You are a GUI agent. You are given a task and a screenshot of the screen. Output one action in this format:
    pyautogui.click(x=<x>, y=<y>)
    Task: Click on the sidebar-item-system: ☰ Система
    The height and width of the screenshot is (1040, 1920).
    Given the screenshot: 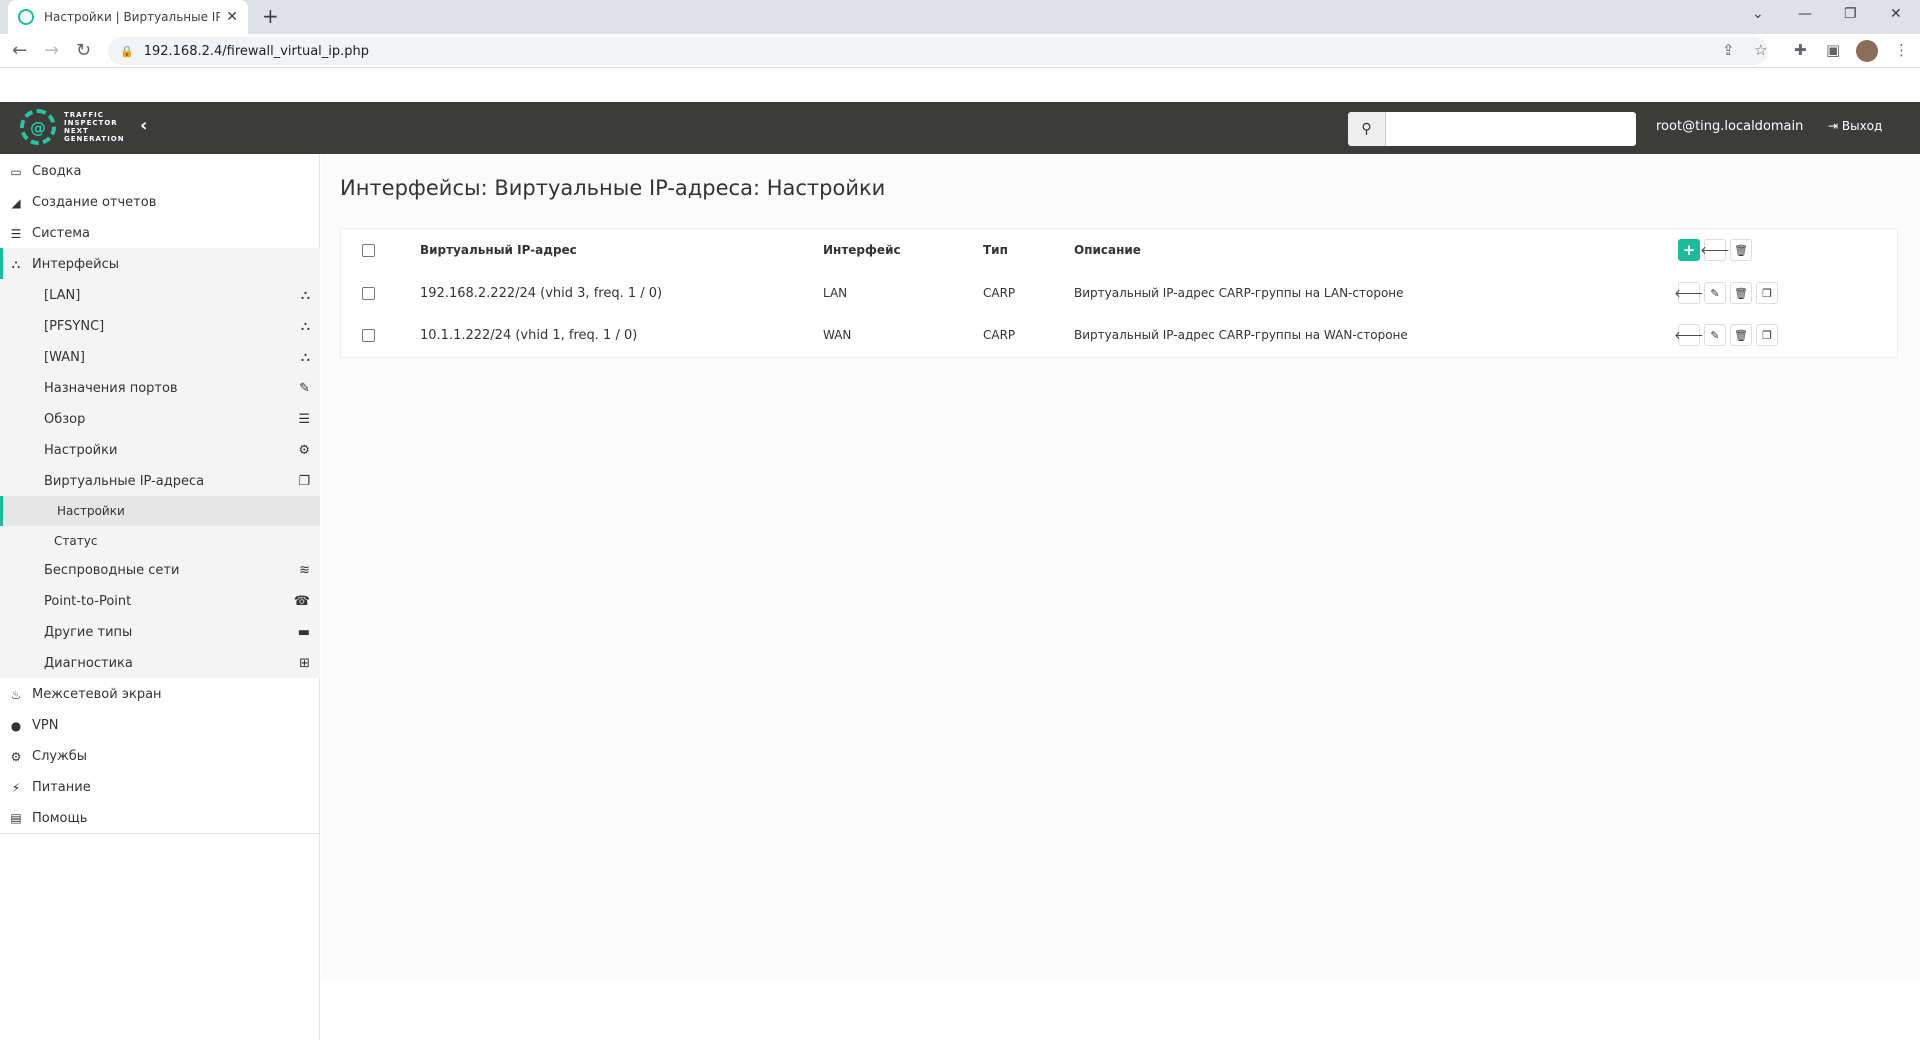 What is the action you would take?
    pyautogui.click(x=160, y=233)
    